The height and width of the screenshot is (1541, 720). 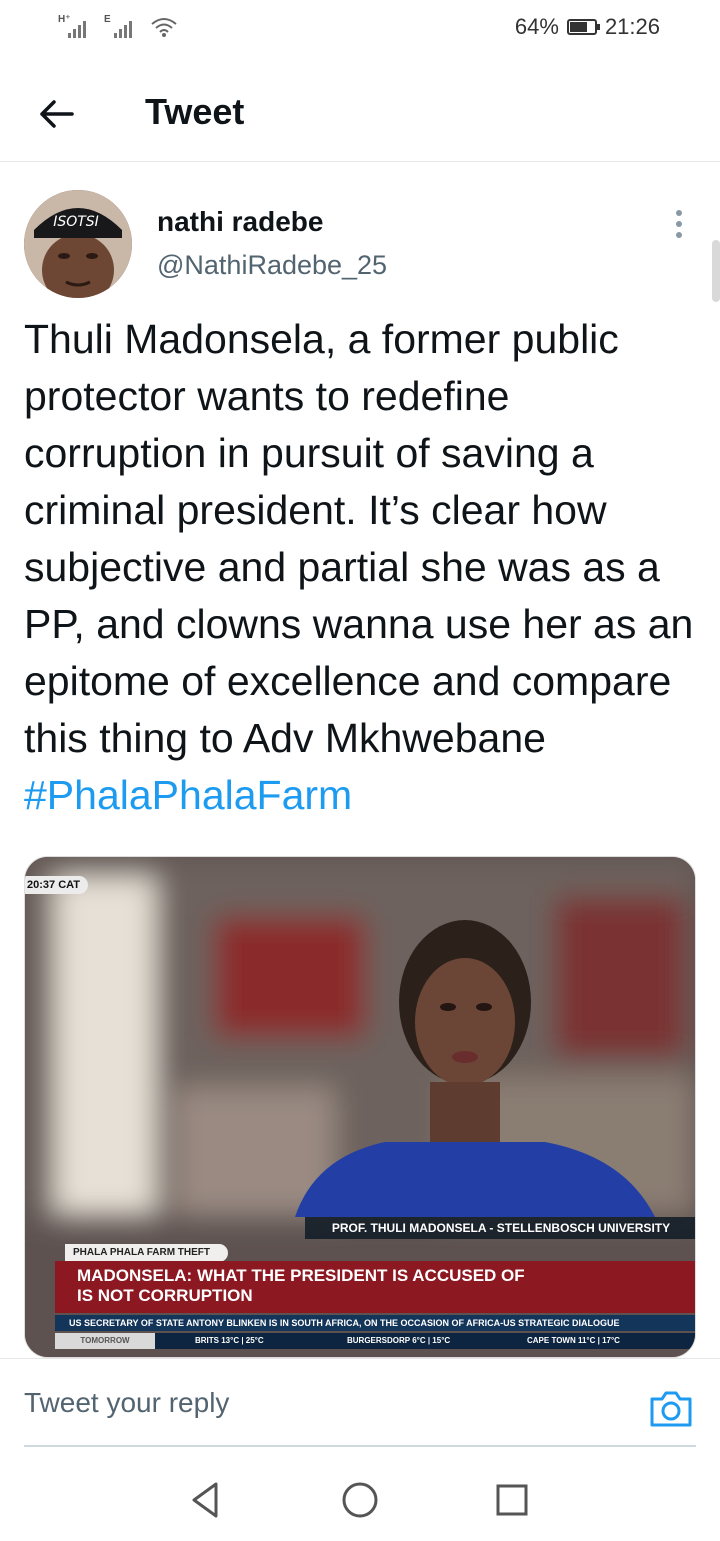 I want to click on system-nav-bar, so click(x=360, y=1499).